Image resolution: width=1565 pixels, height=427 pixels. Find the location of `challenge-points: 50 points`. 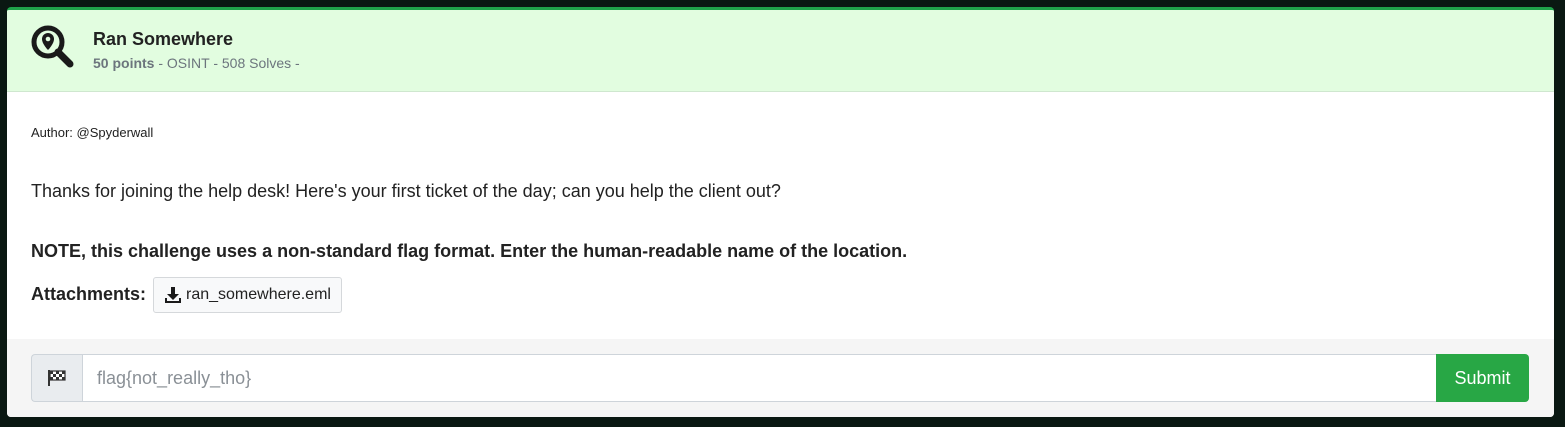

challenge-points: 50 points is located at coordinates (124, 63).